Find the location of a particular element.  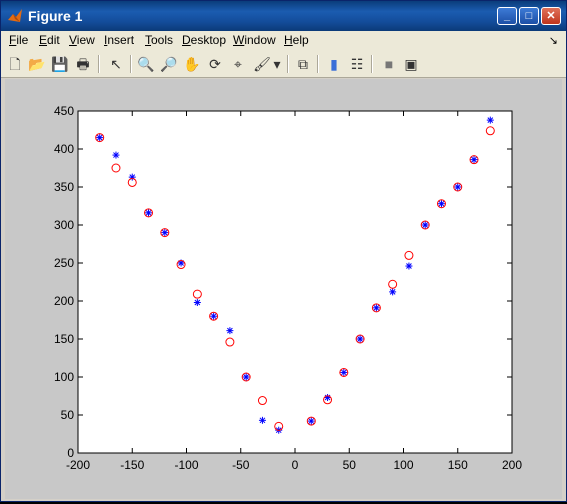

menu-view: View is located at coordinates (82, 40).